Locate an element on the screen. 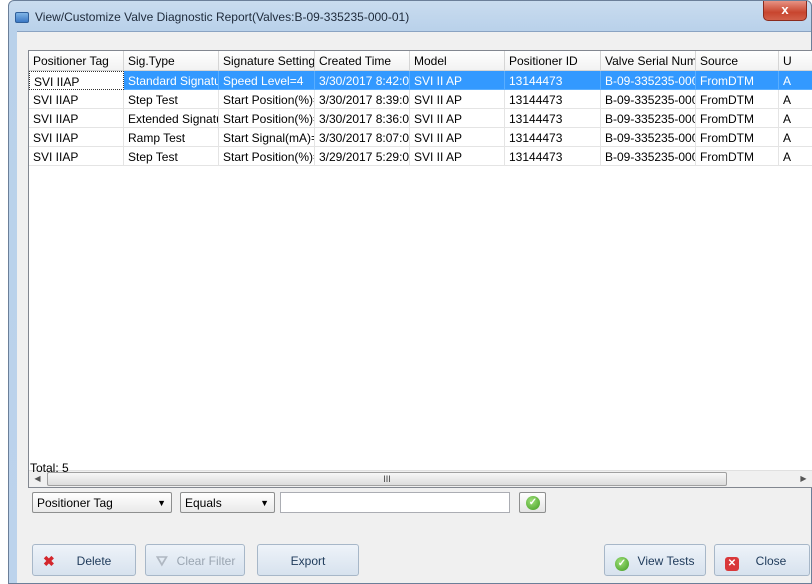  table-cell: 3/29/2017 5:29:00 is located at coordinates (362, 156).